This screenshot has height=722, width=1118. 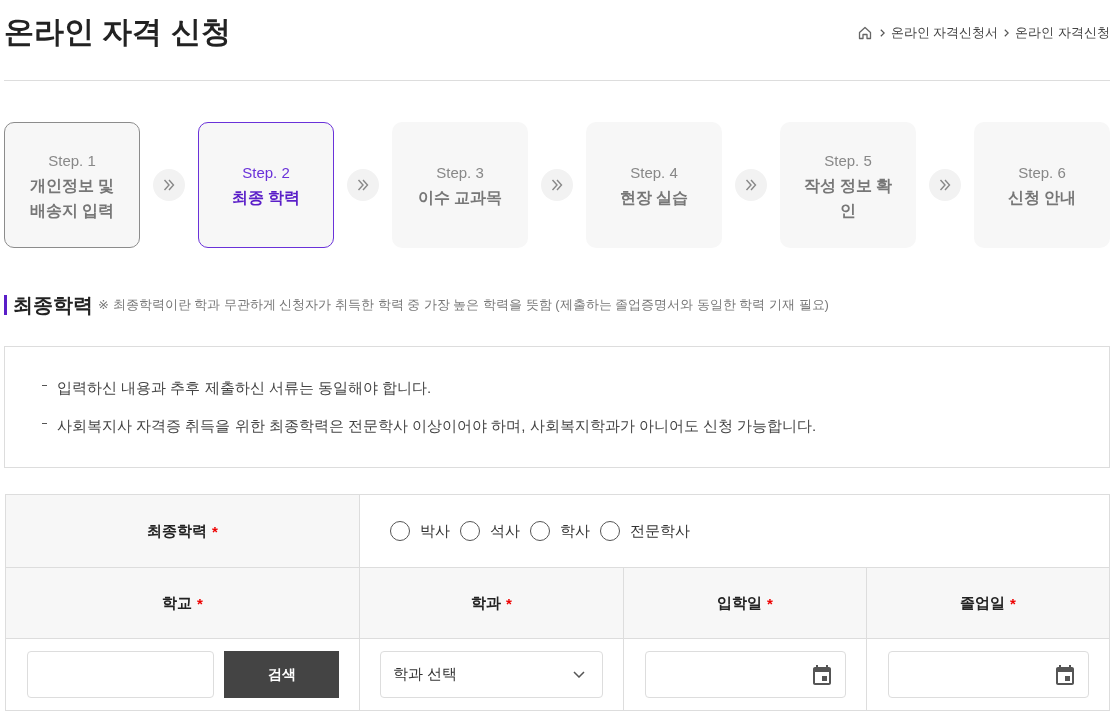 What do you see at coordinates (740, 603) in the screenshot?
I see `column-label: 입학일` at bounding box center [740, 603].